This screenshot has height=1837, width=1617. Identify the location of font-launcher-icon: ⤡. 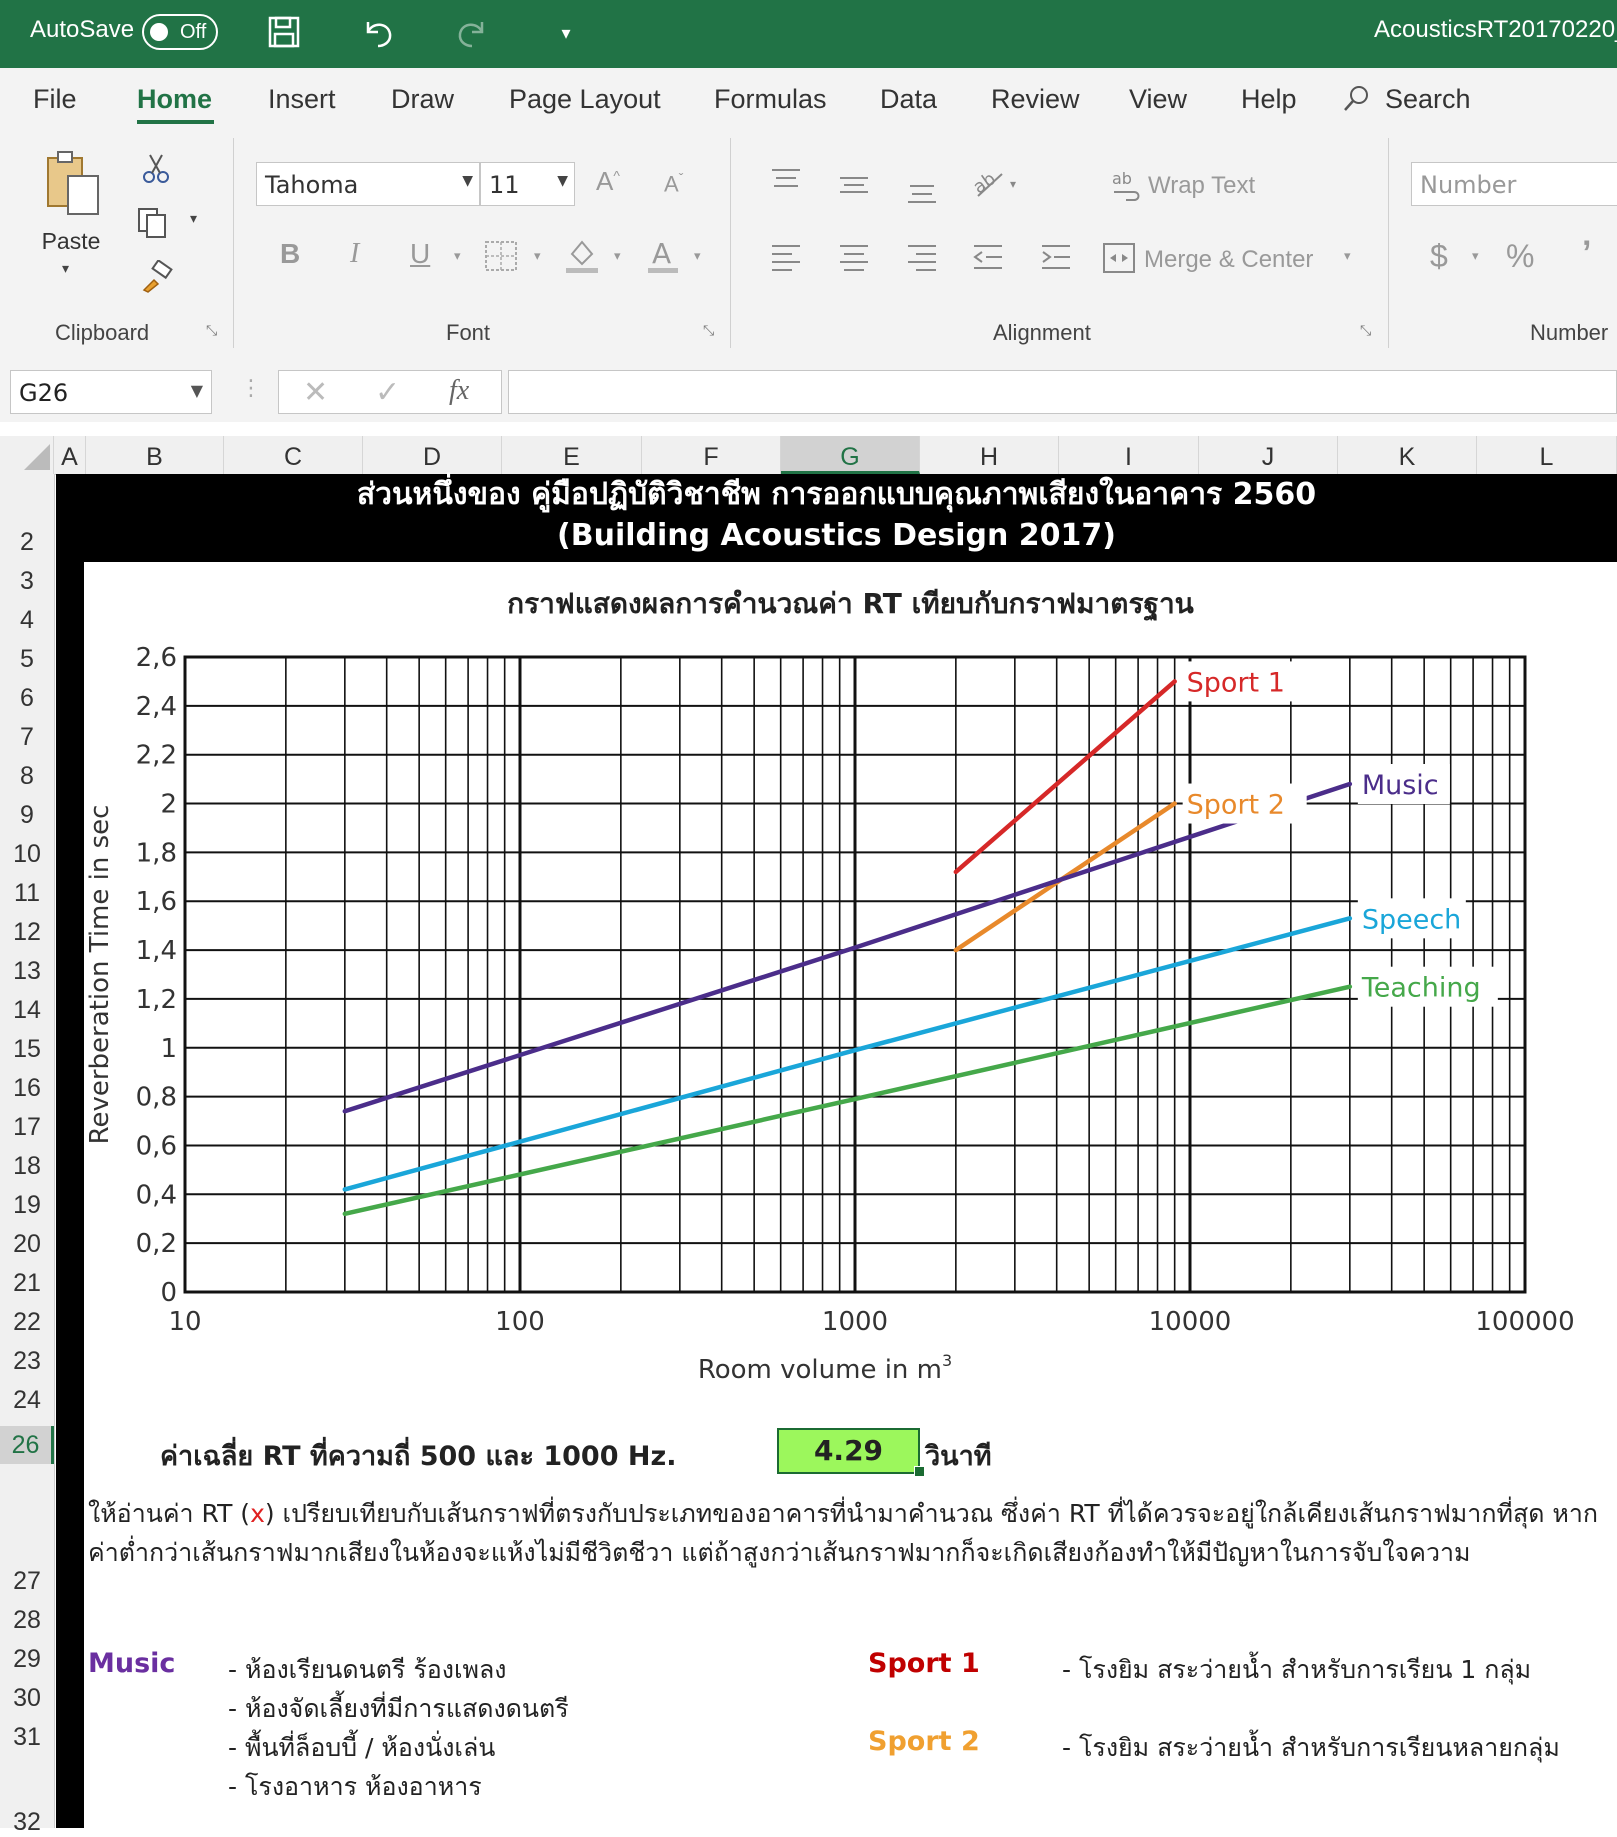
(708, 330).